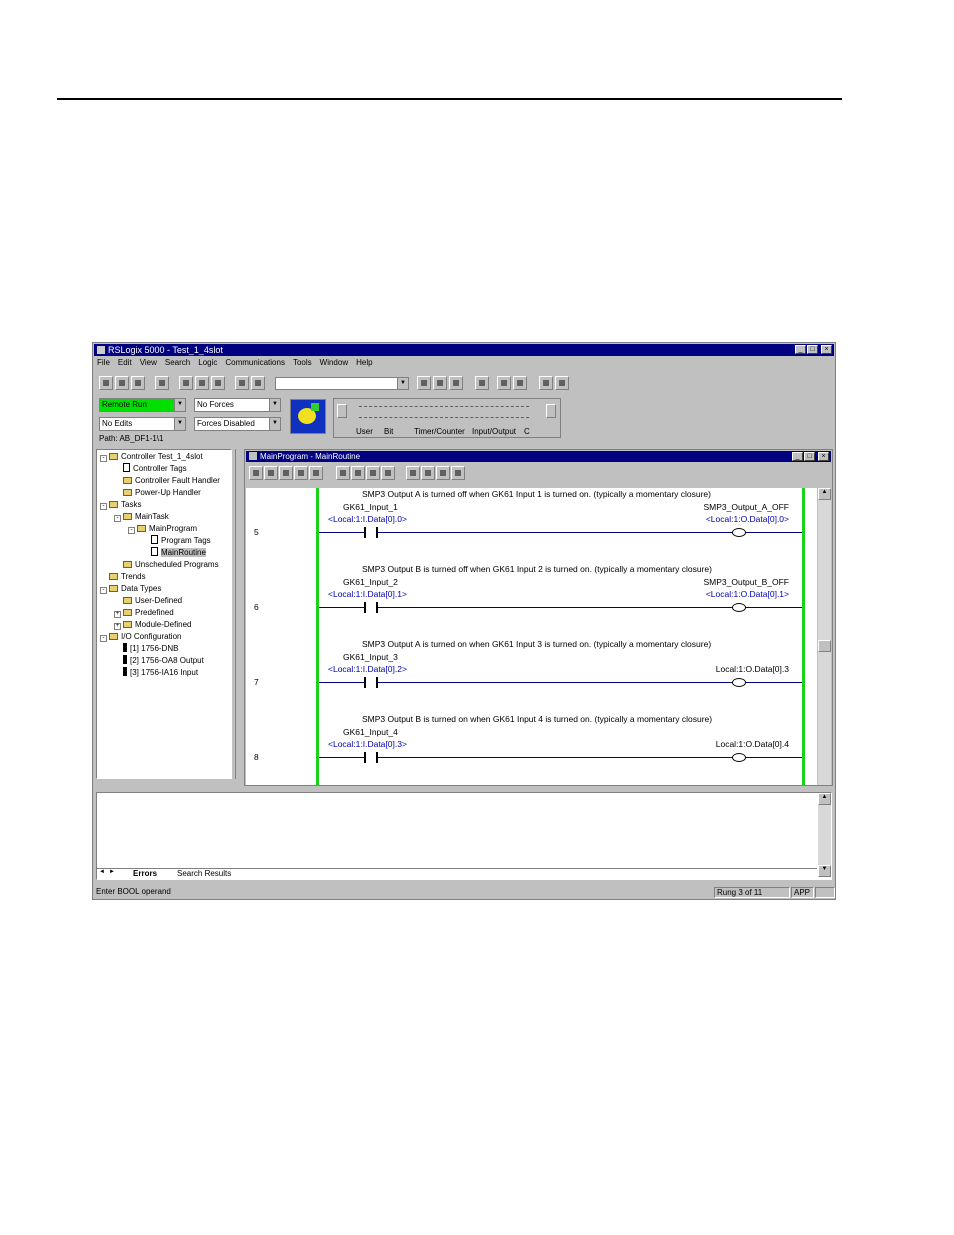 The height and width of the screenshot is (1235, 954). What do you see at coordinates (174, 553) in the screenshot?
I see `tree-item: MainRoutine` at bounding box center [174, 553].